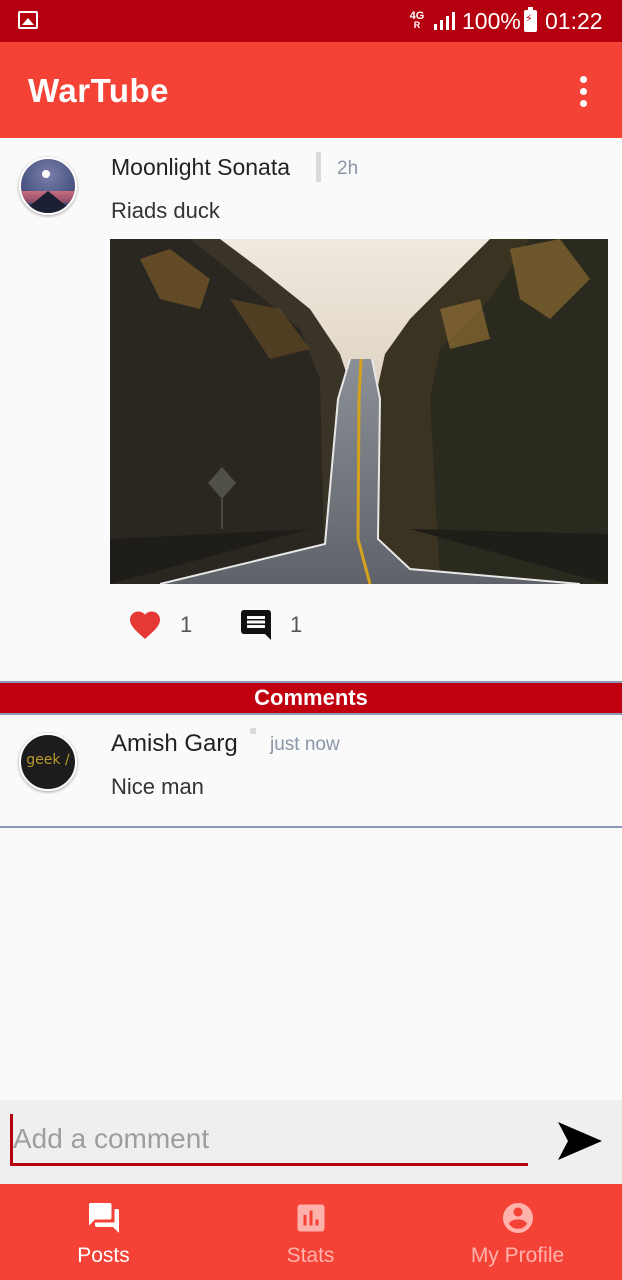 The width and height of the screenshot is (622, 1280). Describe the element at coordinates (305, 744) in the screenshot. I see `comment-timestamp: just now` at that location.